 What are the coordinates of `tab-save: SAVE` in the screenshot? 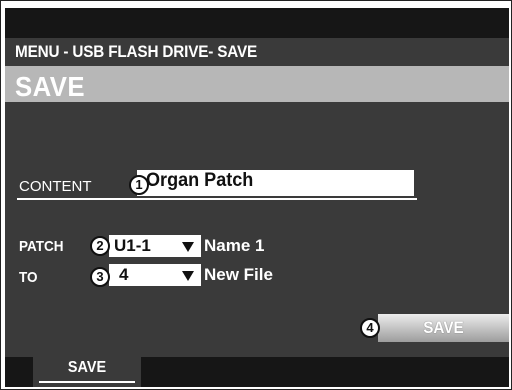 It's located at (87, 370).